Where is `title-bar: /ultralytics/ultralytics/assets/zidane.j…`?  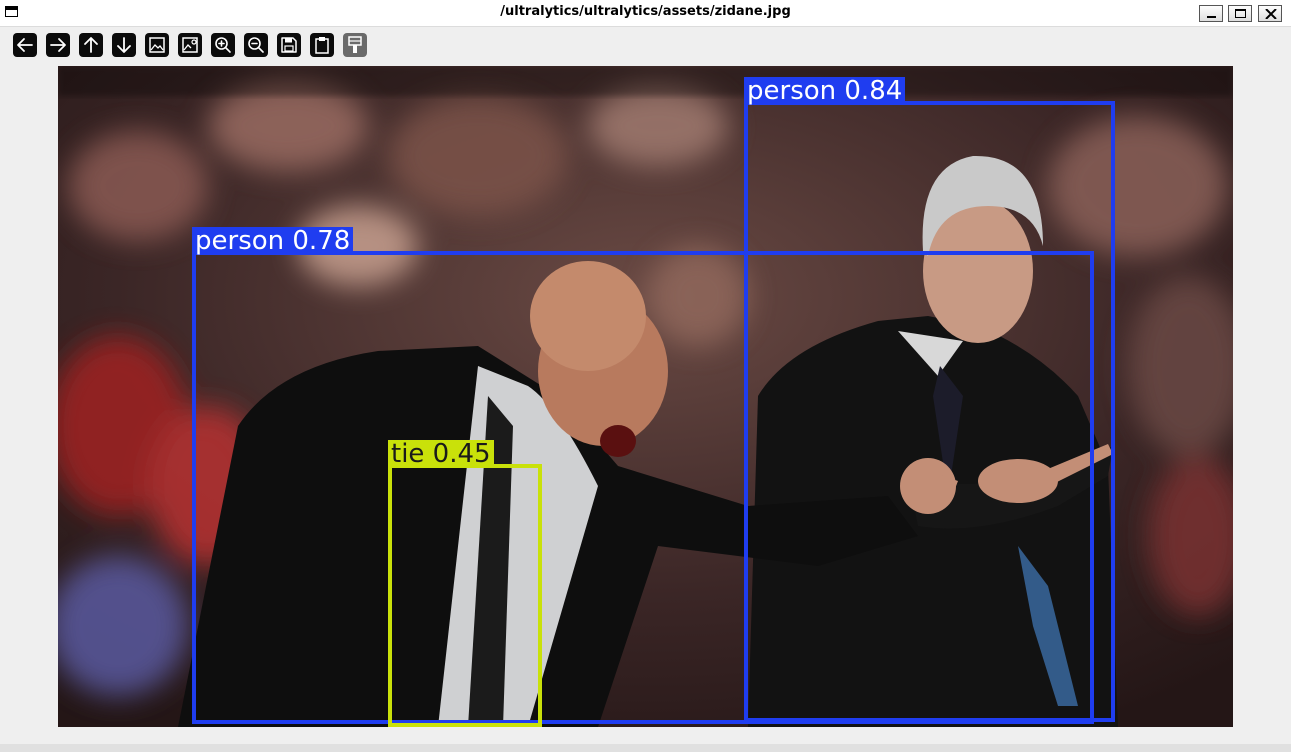 title-bar: /ultralytics/ultralytics/assets/zidane.j… is located at coordinates (645, 13).